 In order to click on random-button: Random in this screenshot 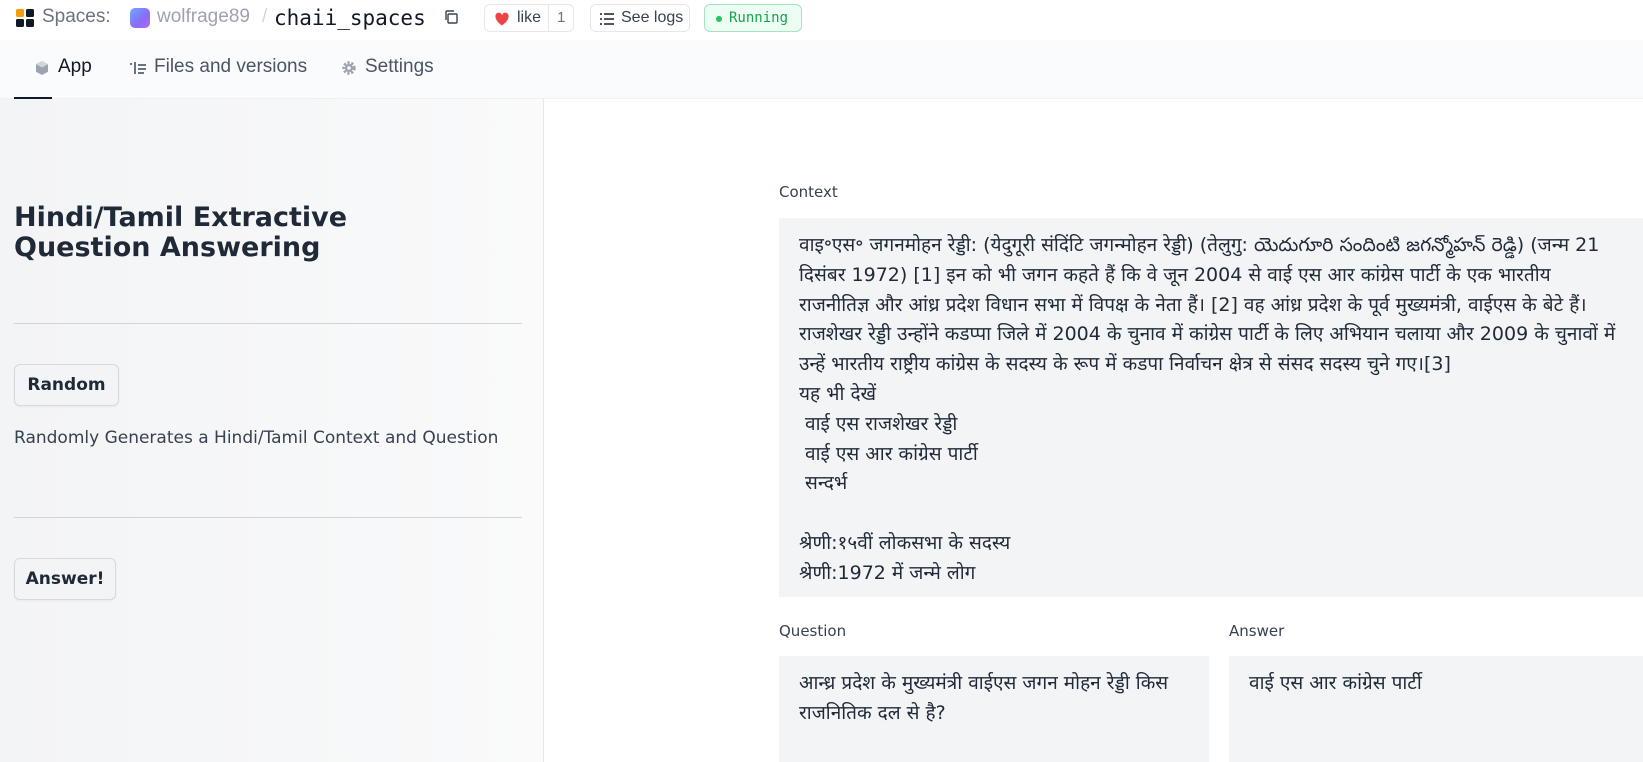, I will do `click(66, 385)`.